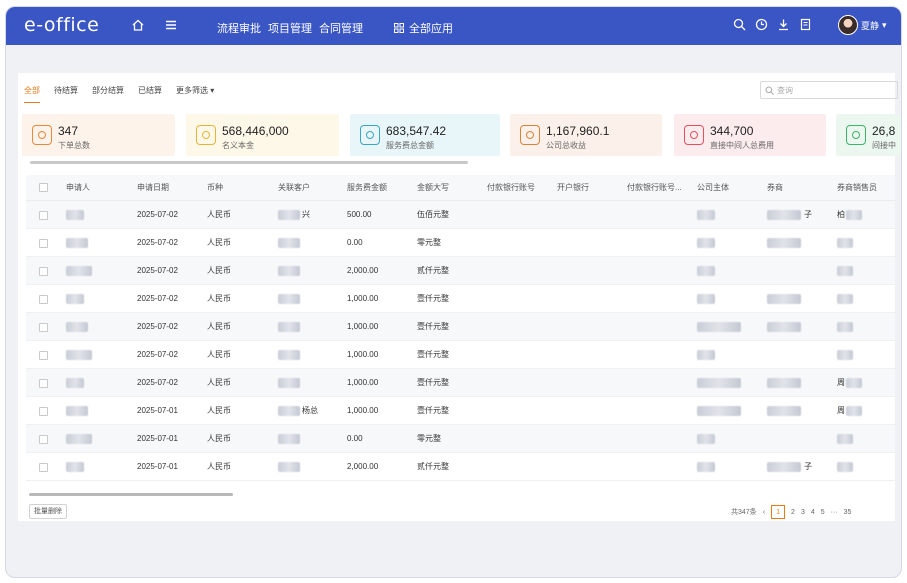 The image size is (907, 583). What do you see at coordinates (764, 512) in the screenshot?
I see `prev-page-icon: ‹` at bounding box center [764, 512].